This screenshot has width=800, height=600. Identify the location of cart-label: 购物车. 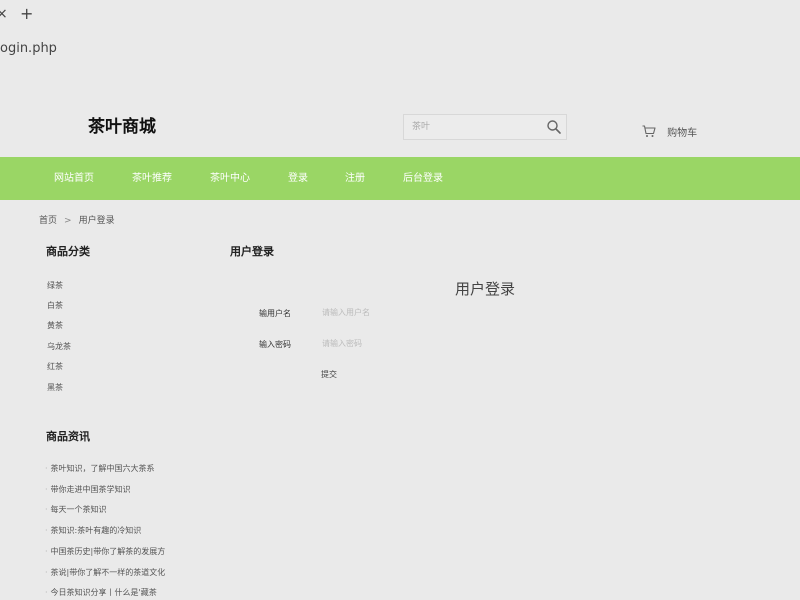
(682, 133).